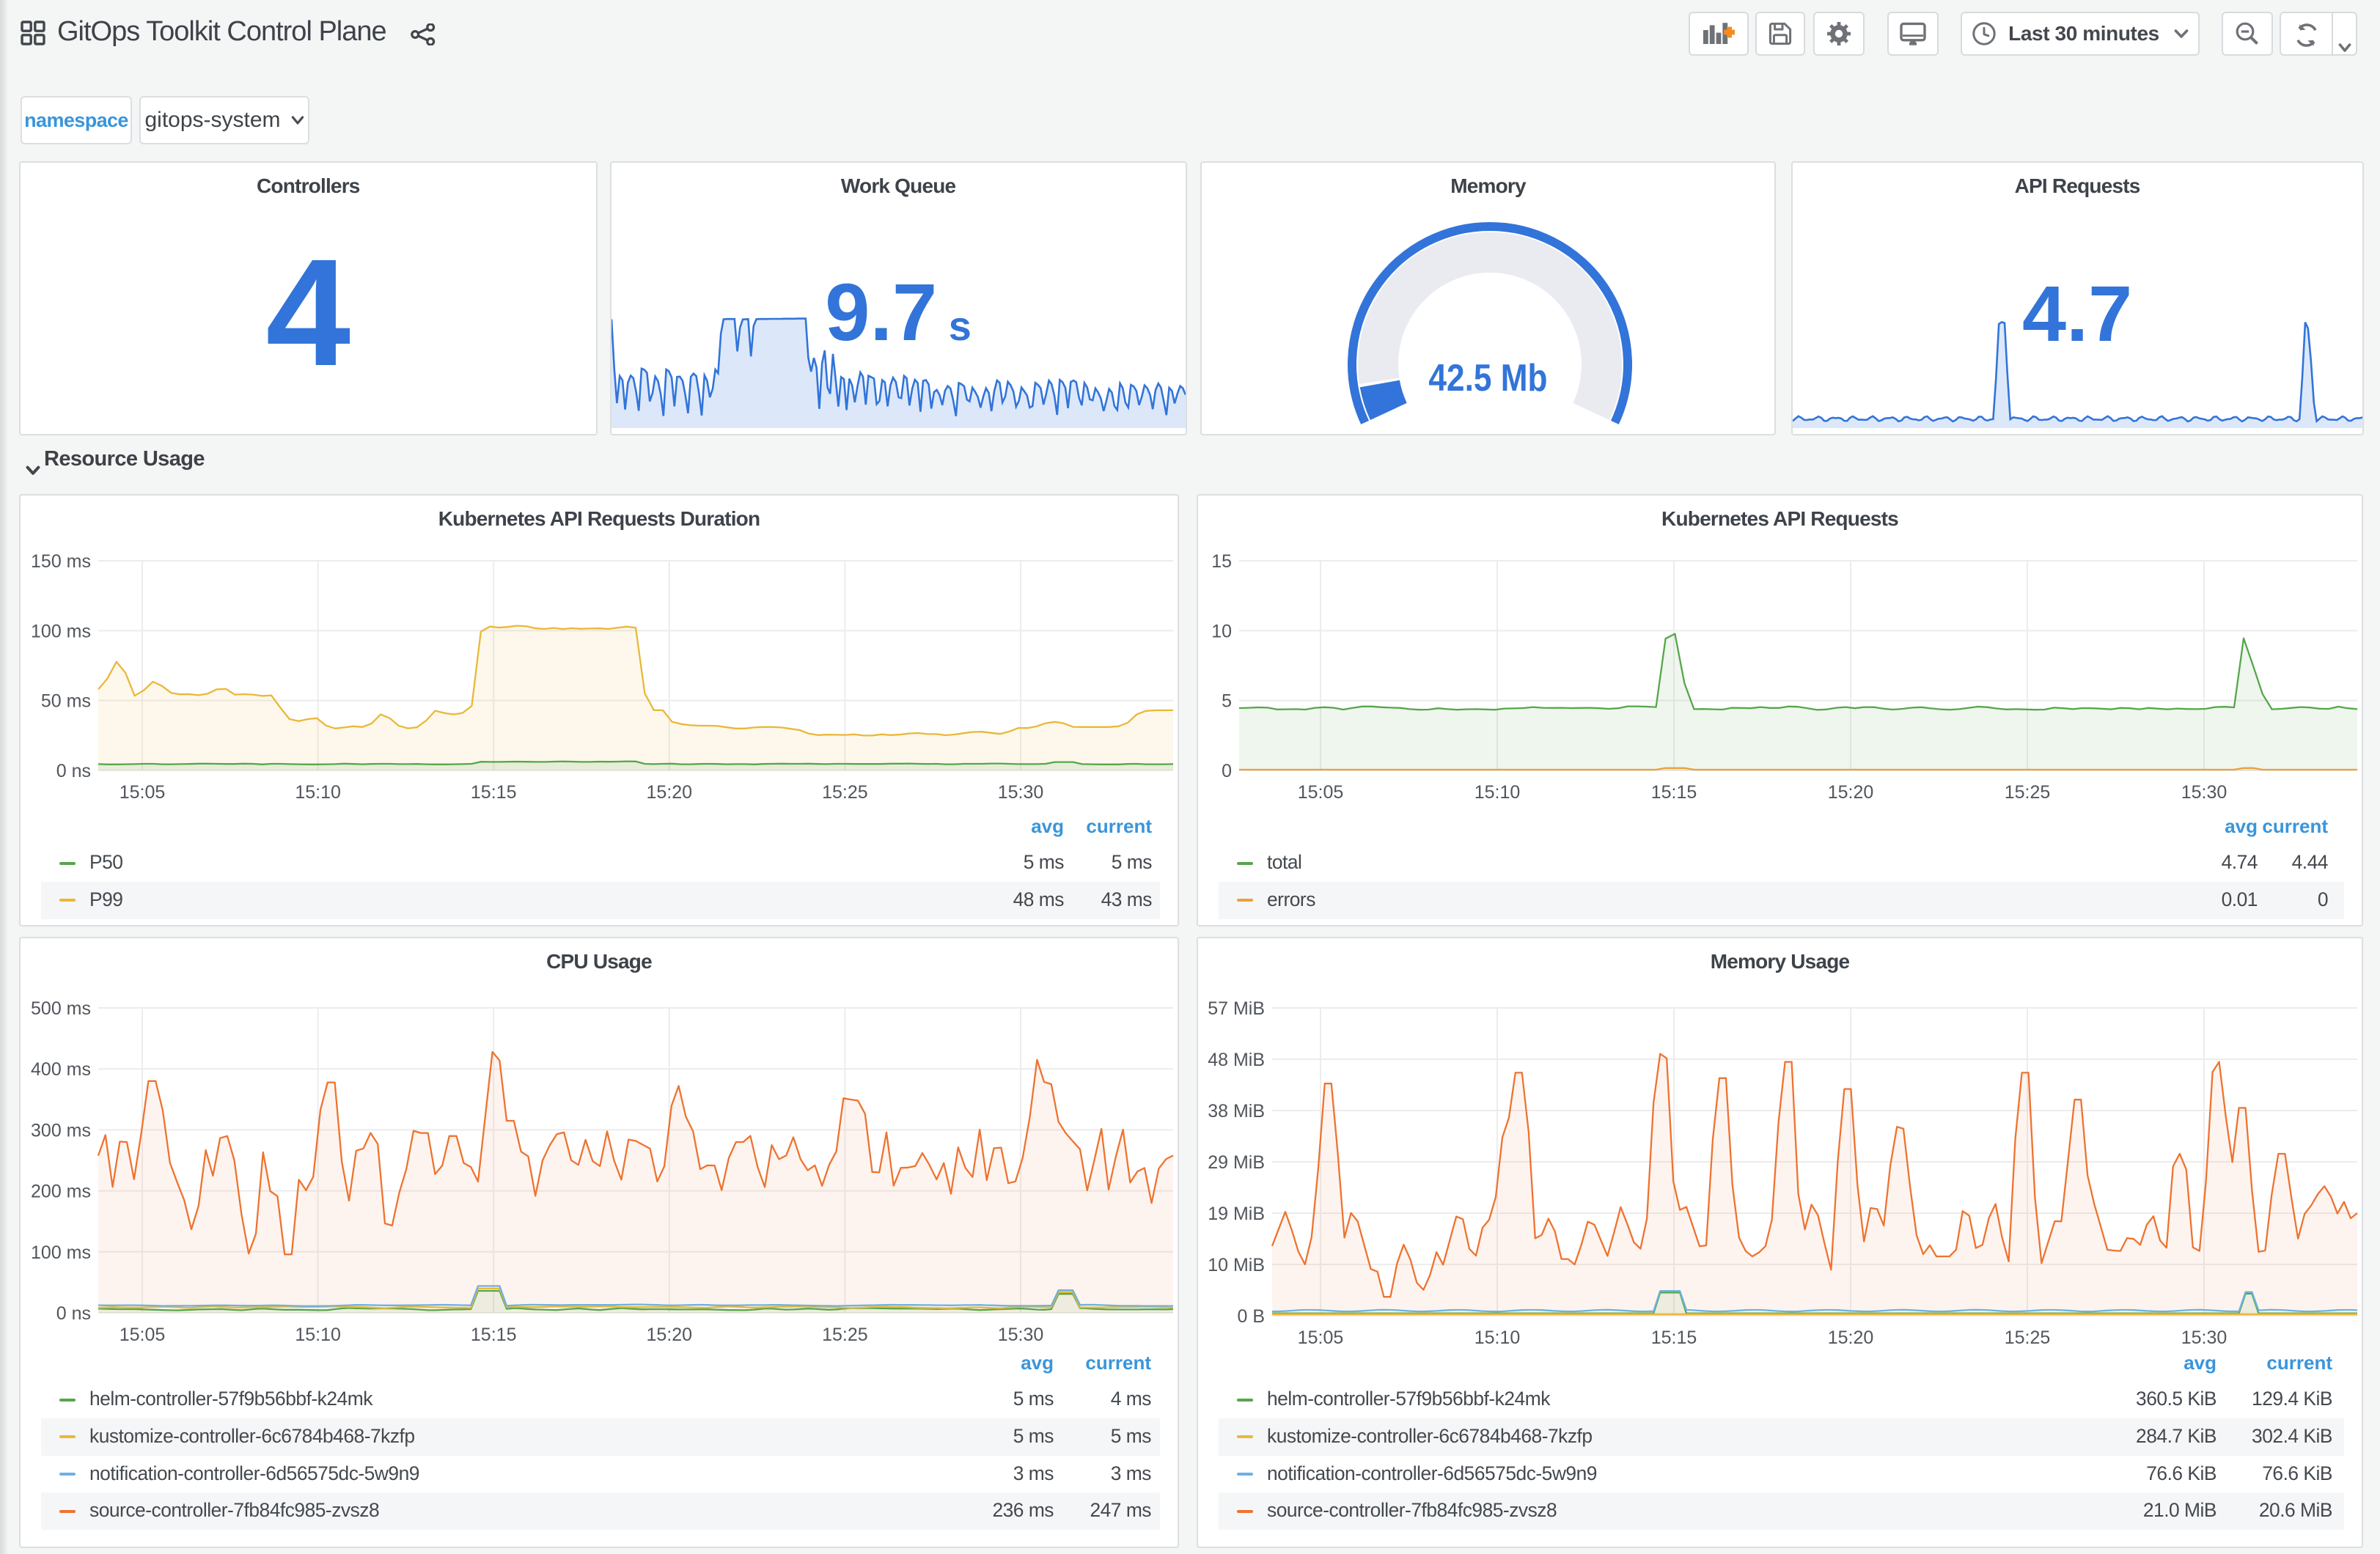 The width and height of the screenshot is (2380, 1554). I want to click on svg-text: 10, so click(1221, 631).